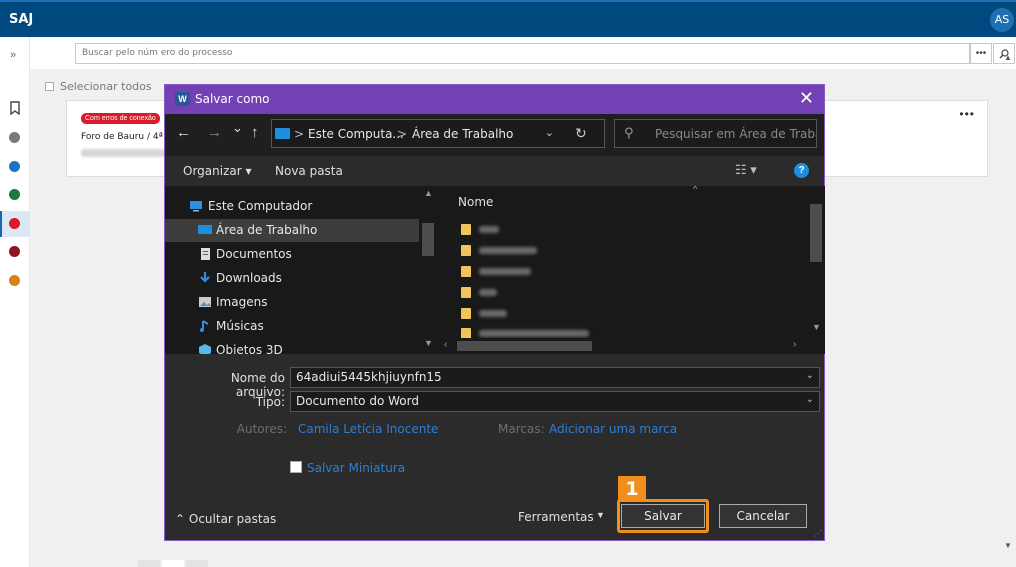 Image resolution: width=1016 pixels, height=567 pixels. I want to click on column-header-name: Nome, so click(475, 202).